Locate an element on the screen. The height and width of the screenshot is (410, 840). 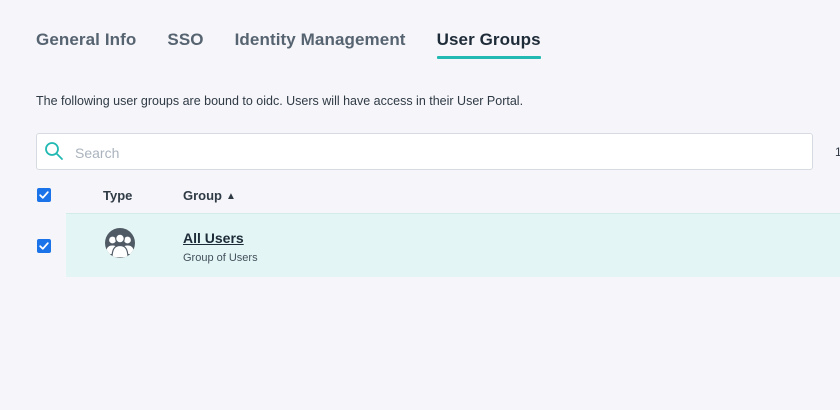
select-all-checkbox is located at coordinates (44, 195).